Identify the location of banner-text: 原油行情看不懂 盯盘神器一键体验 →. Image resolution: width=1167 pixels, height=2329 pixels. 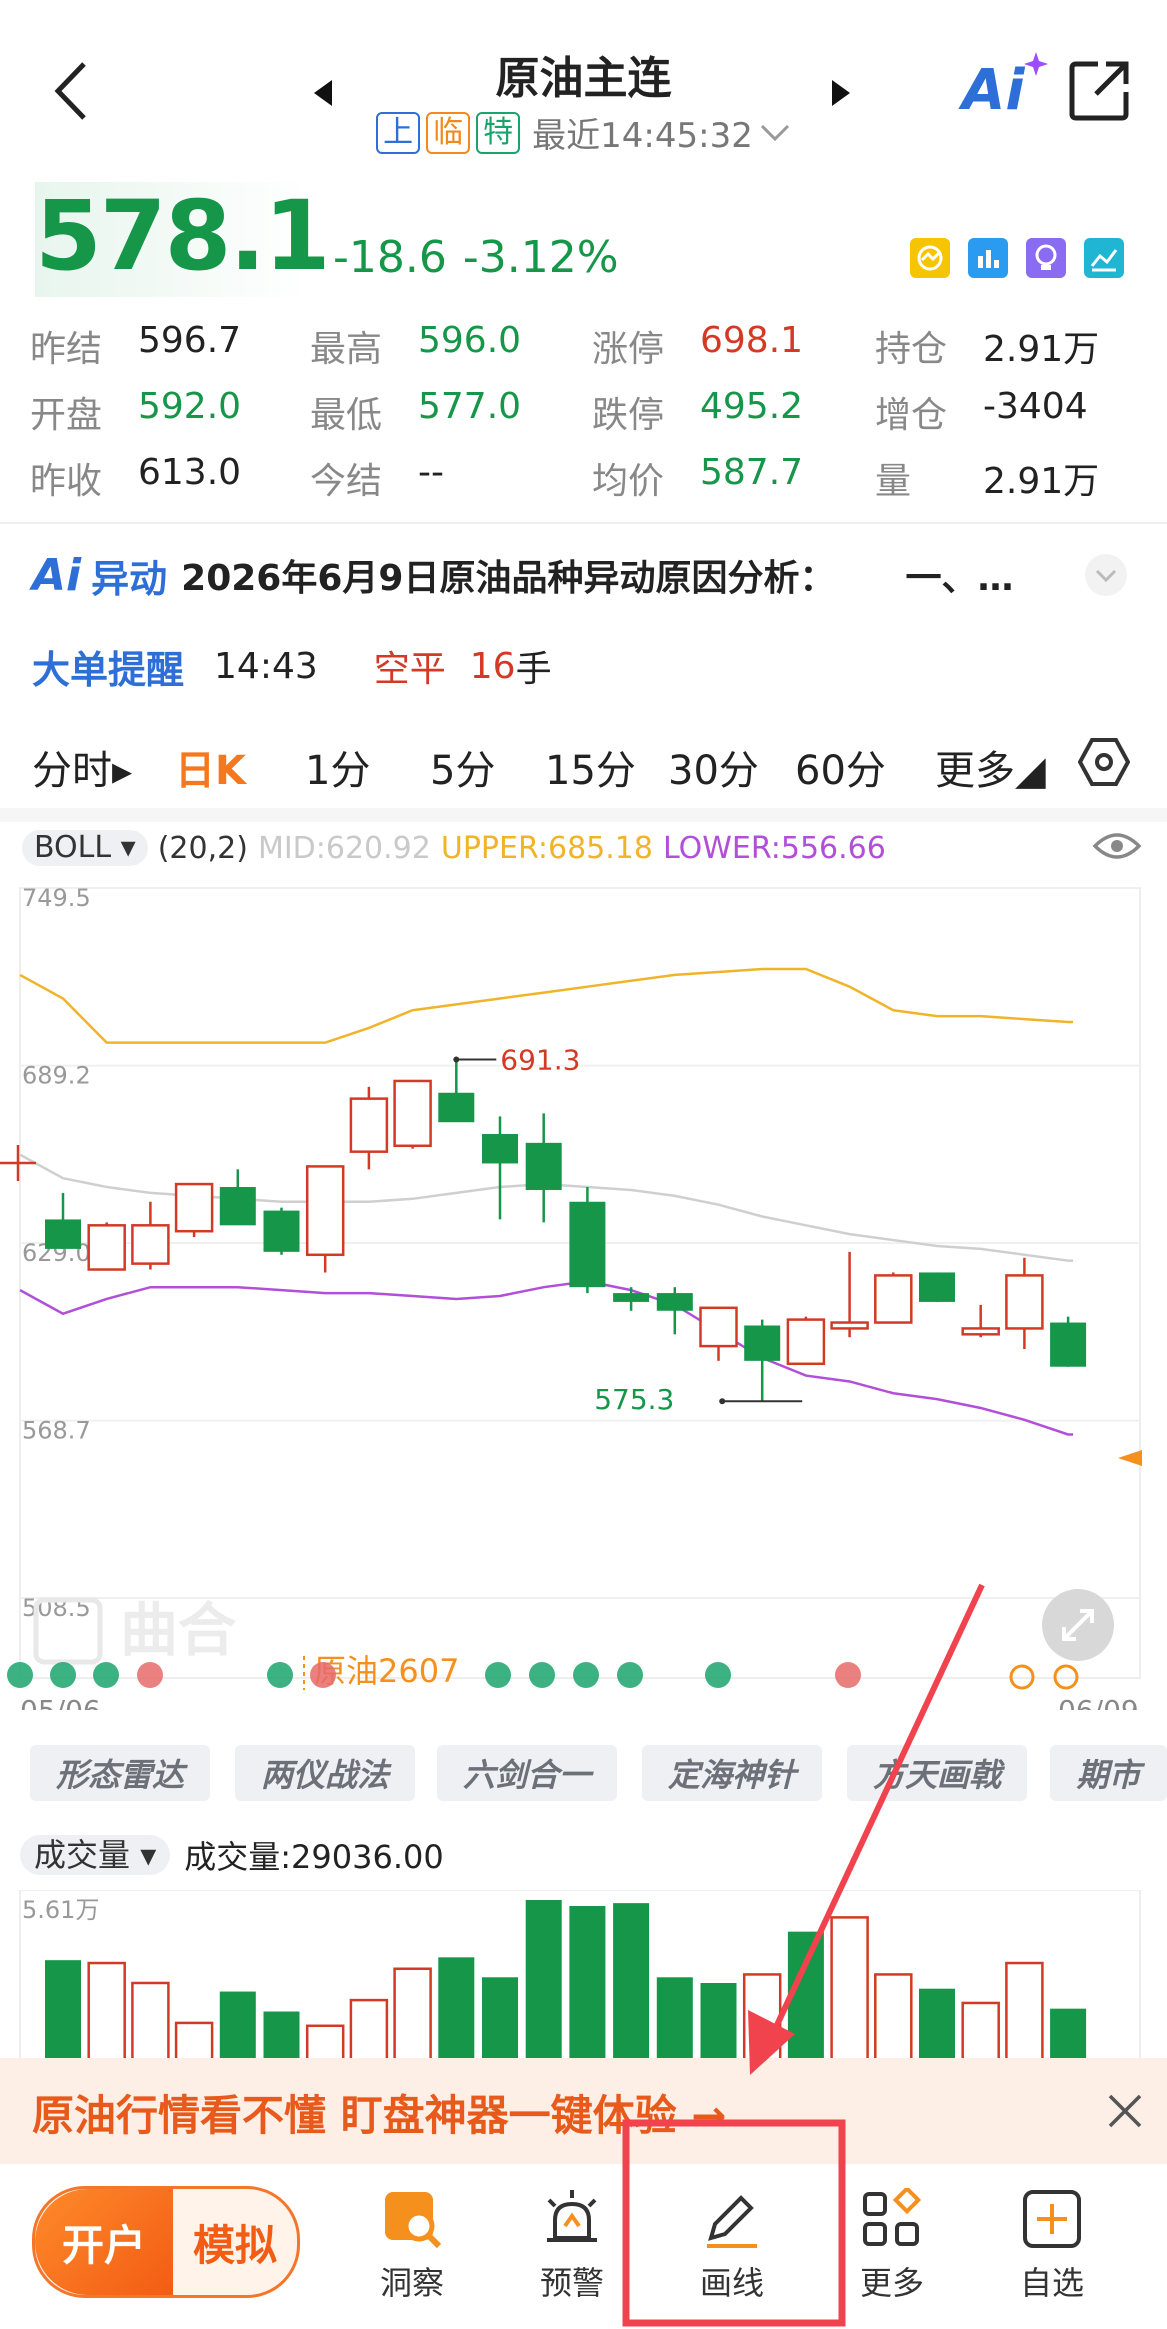
(379, 2115).